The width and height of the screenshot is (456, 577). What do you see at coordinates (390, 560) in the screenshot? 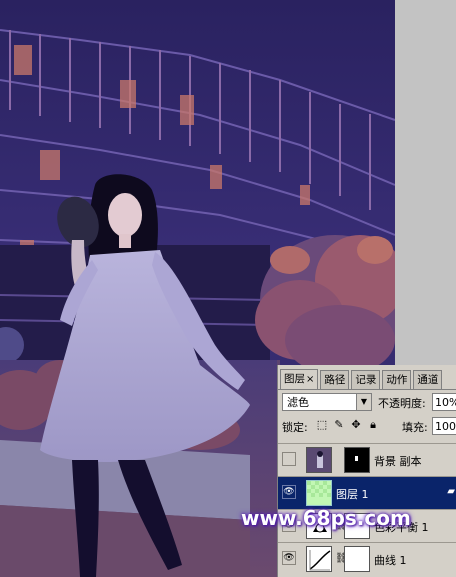
I see `layer-name: 曲线 1` at bounding box center [390, 560].